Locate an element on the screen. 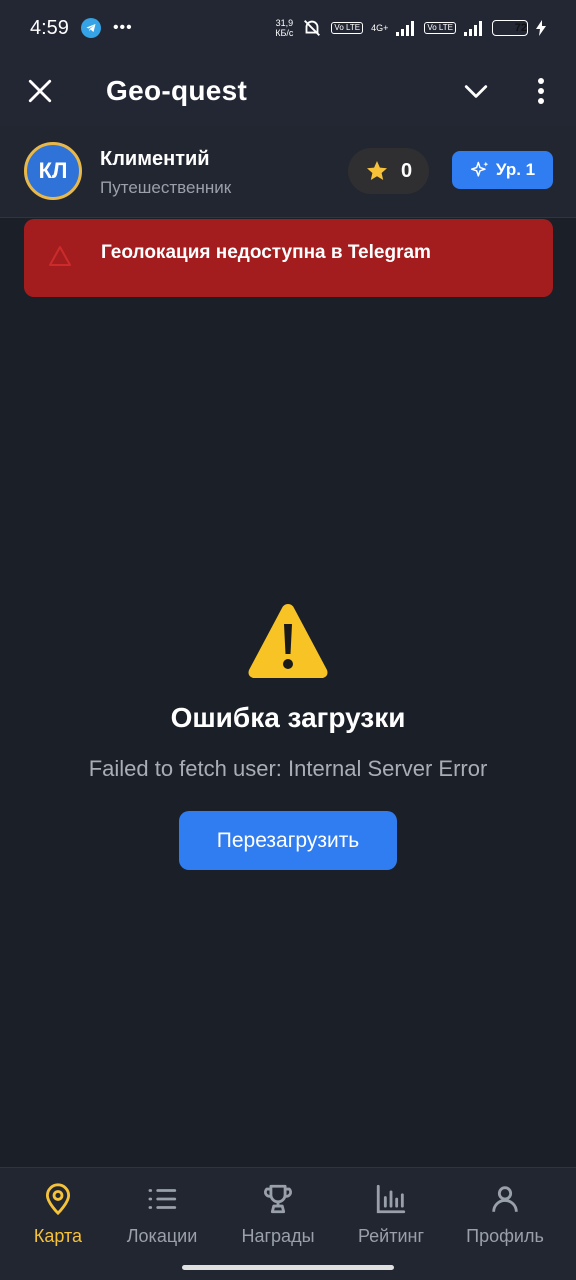 The image size is (576, 1280). more-menu-button is located at coordinates (541, 91).